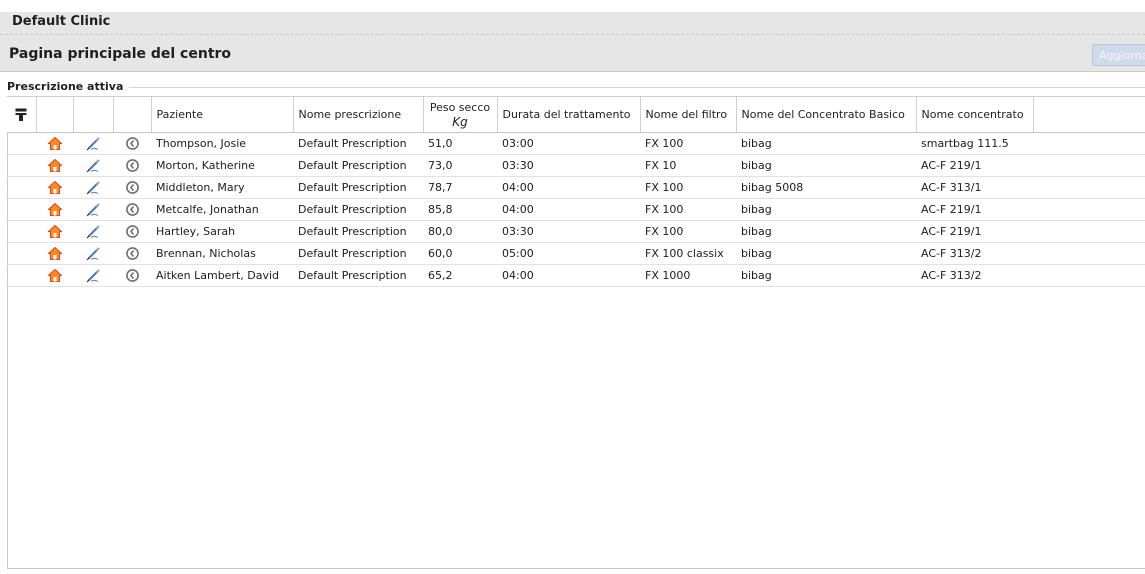 Image resolution: width=1145 pixels, height=574 pixels. I want to click on dry-weight-cell: 51,0, so click(460, 143).